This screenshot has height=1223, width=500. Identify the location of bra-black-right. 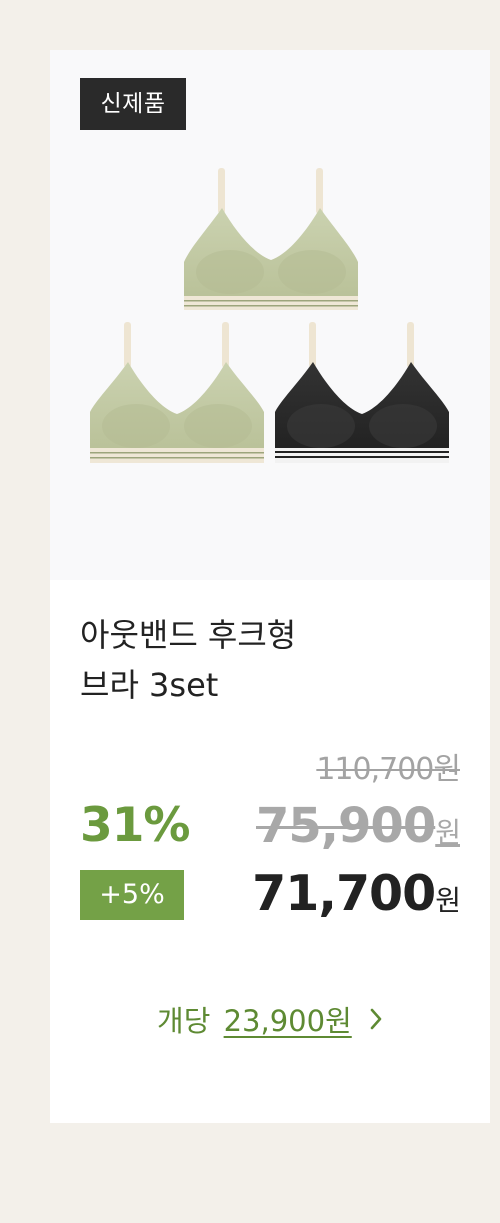
(362, 392).